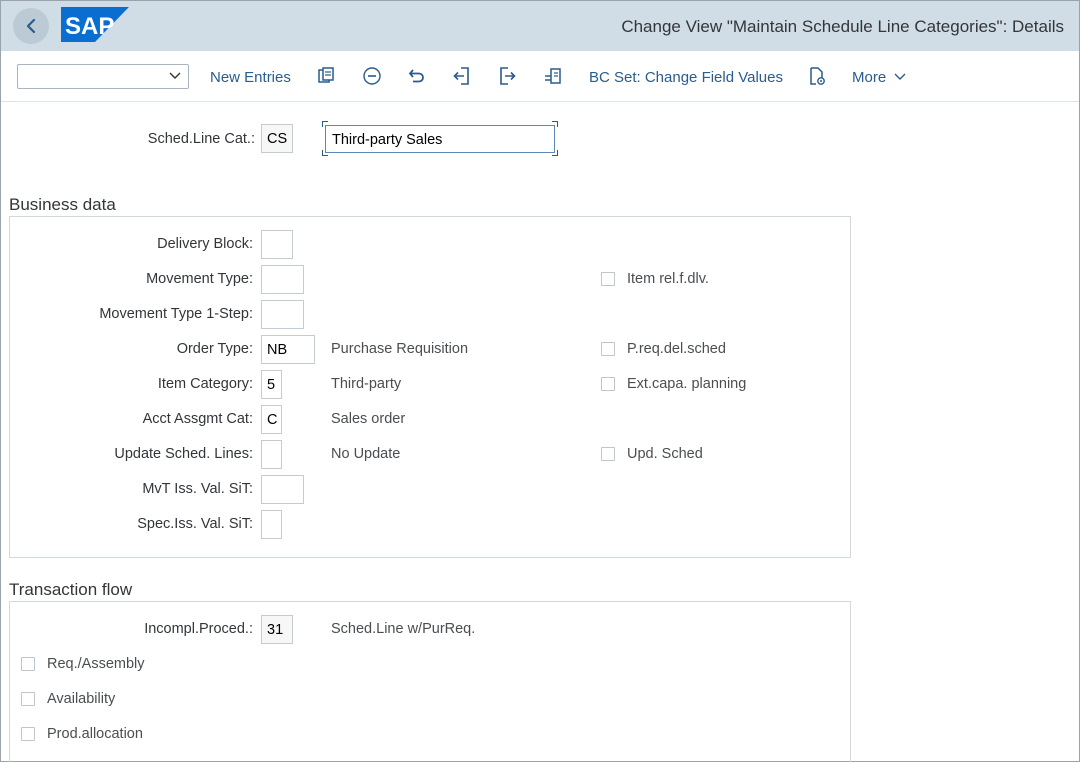  I want to click on previous-entry-button, so click(462, 76).